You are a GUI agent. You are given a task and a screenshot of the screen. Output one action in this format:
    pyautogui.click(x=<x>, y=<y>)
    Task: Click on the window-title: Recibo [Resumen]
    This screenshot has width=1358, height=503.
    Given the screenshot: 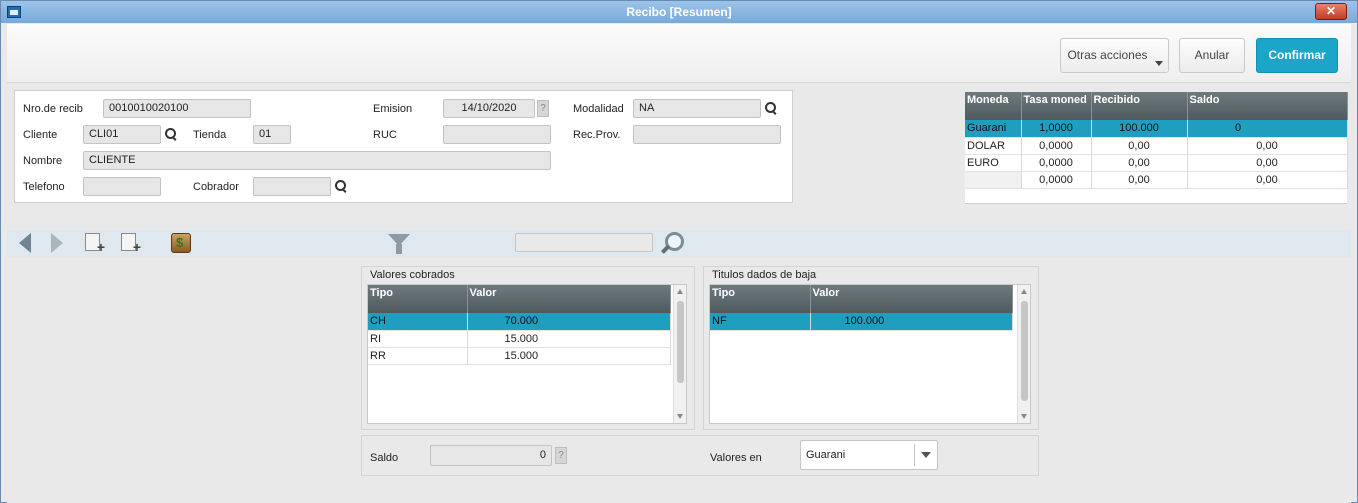 What is the action you would take?
    pyautogui.click(x=679, y=12)
    